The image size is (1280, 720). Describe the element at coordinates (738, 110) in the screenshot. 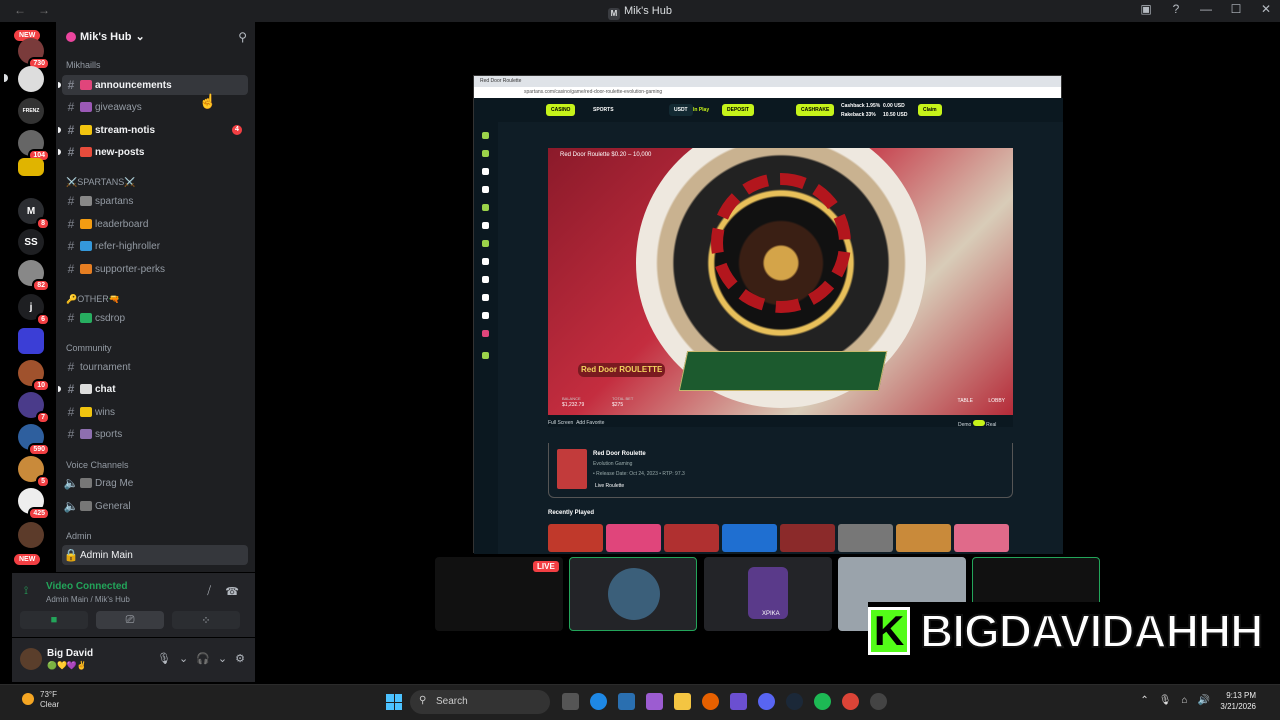

I see `deposit-button: DEPOSIT` at that location.